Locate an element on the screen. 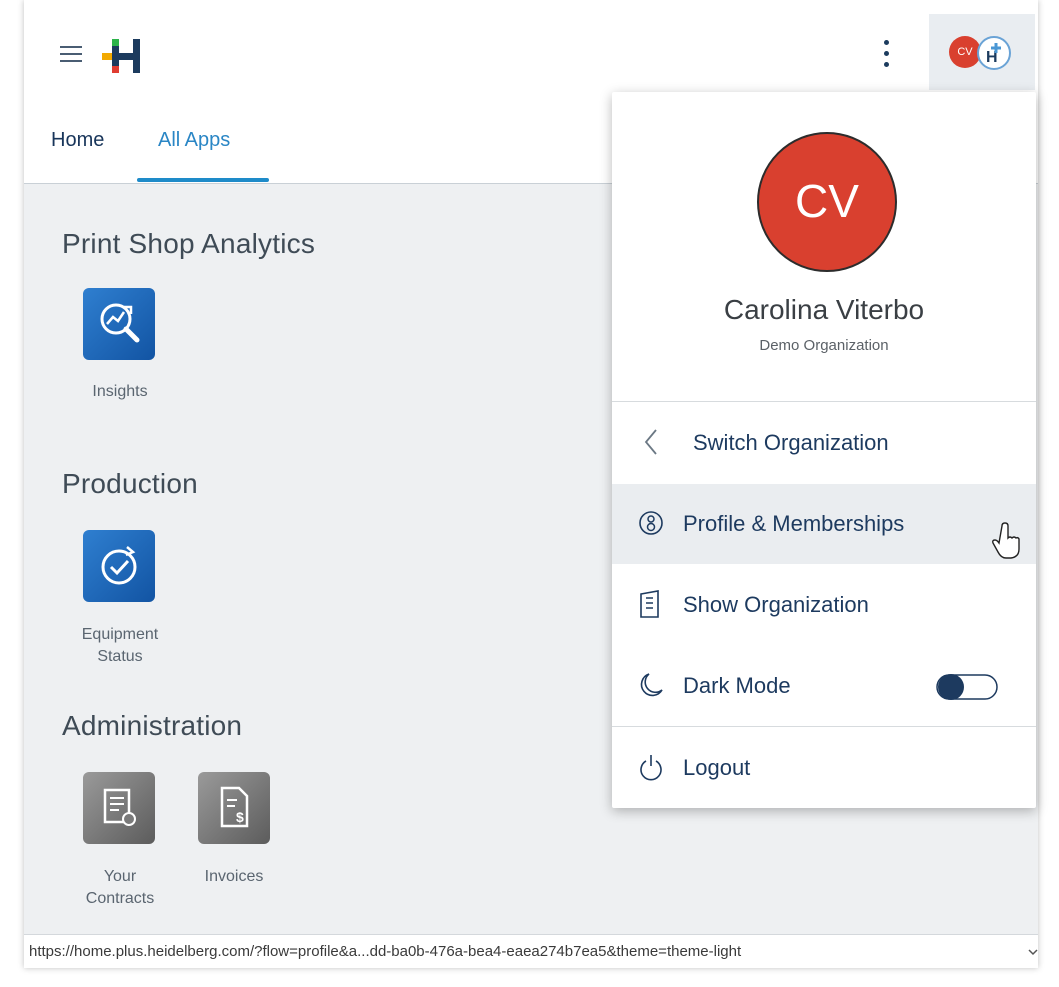 Image resolution: width=1059 pixels, height=987 pixels. app-tile-invoices: $ is located at coordinates (234, 808).